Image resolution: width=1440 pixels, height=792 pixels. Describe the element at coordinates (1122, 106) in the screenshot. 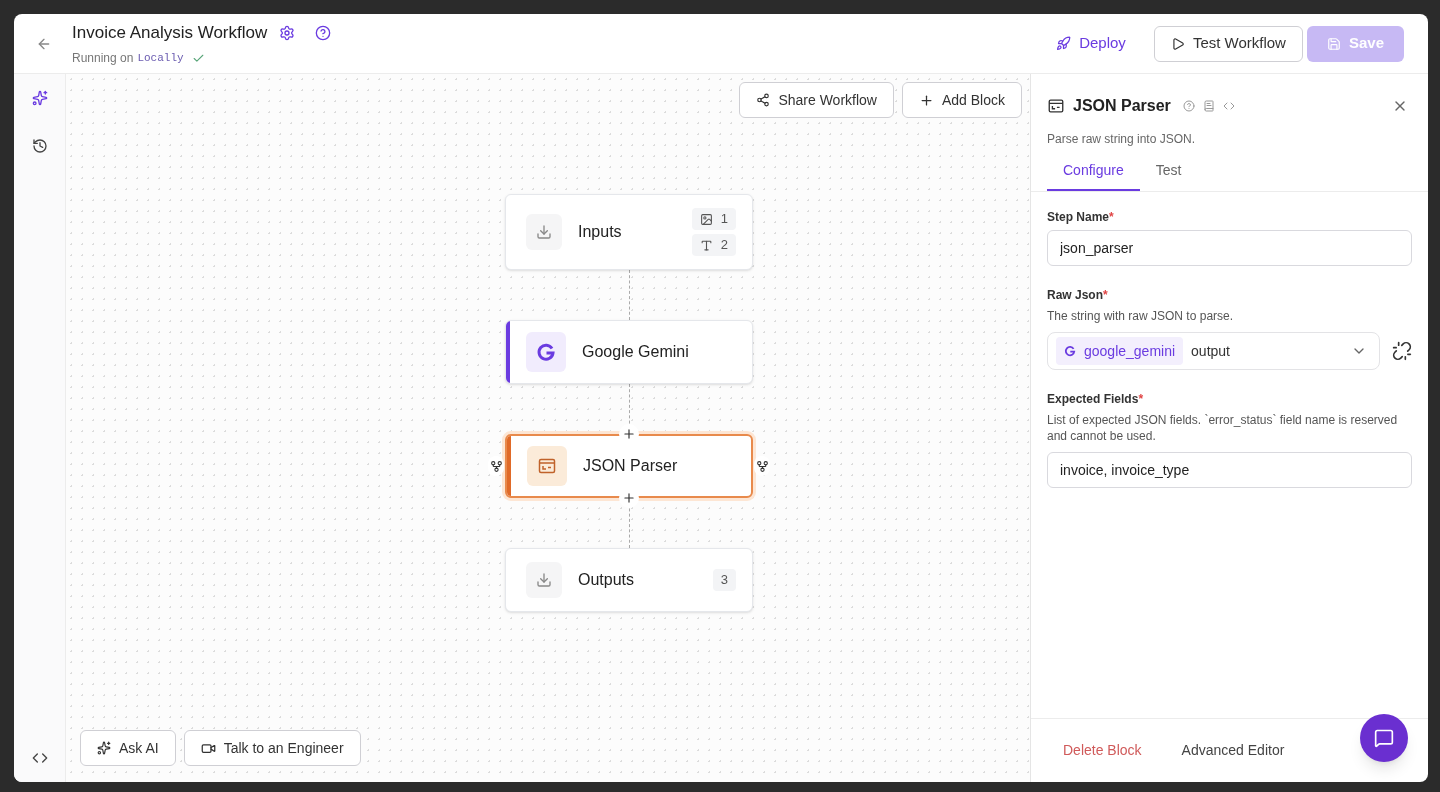

I see `panel-title: JSON Parser` at that location.